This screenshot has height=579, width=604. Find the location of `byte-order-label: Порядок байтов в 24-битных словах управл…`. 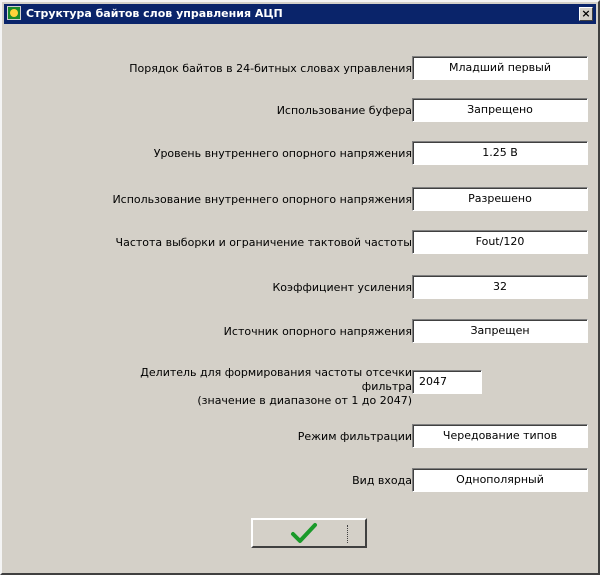

byte-order-label: Порядок байтов в 24-битных словах управл… is located at coordinates (270, 68).